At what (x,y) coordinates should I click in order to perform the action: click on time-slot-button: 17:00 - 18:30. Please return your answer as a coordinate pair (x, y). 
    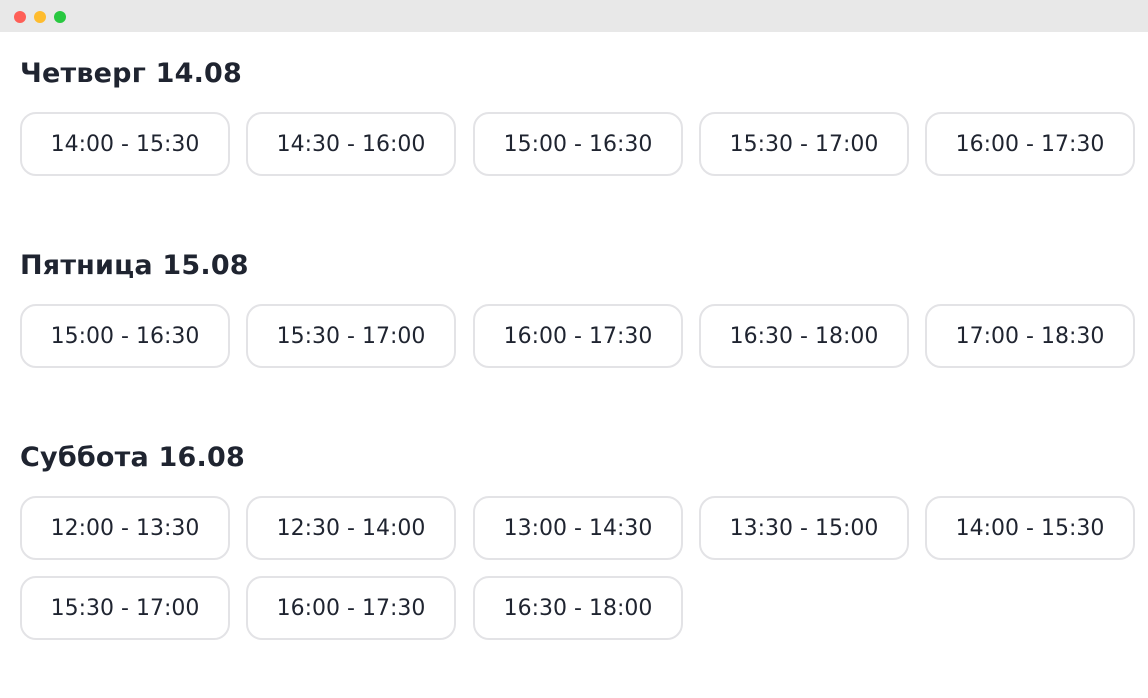
    Looking at the image, I should click on (1030, 336).